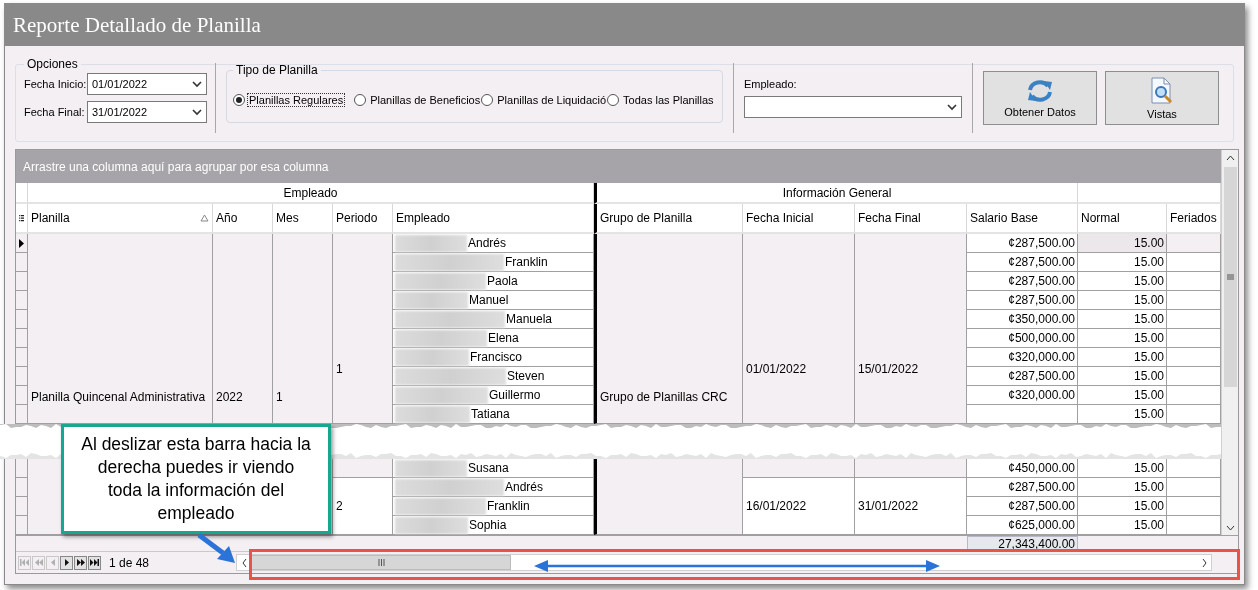  I want to click on column-header: Salario Base, so click(1022, 219).